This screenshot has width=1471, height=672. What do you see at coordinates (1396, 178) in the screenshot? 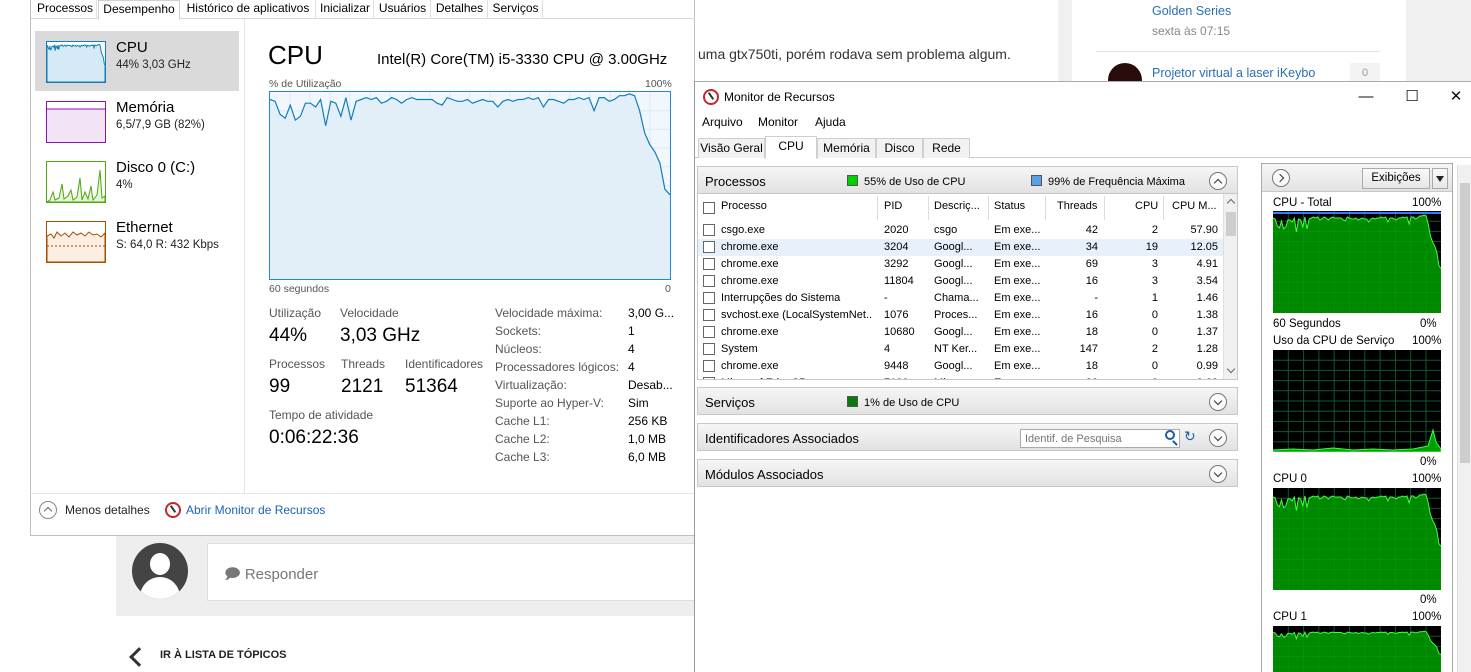
I see `views-button: Exibições` at bounding box center [1396, 178].